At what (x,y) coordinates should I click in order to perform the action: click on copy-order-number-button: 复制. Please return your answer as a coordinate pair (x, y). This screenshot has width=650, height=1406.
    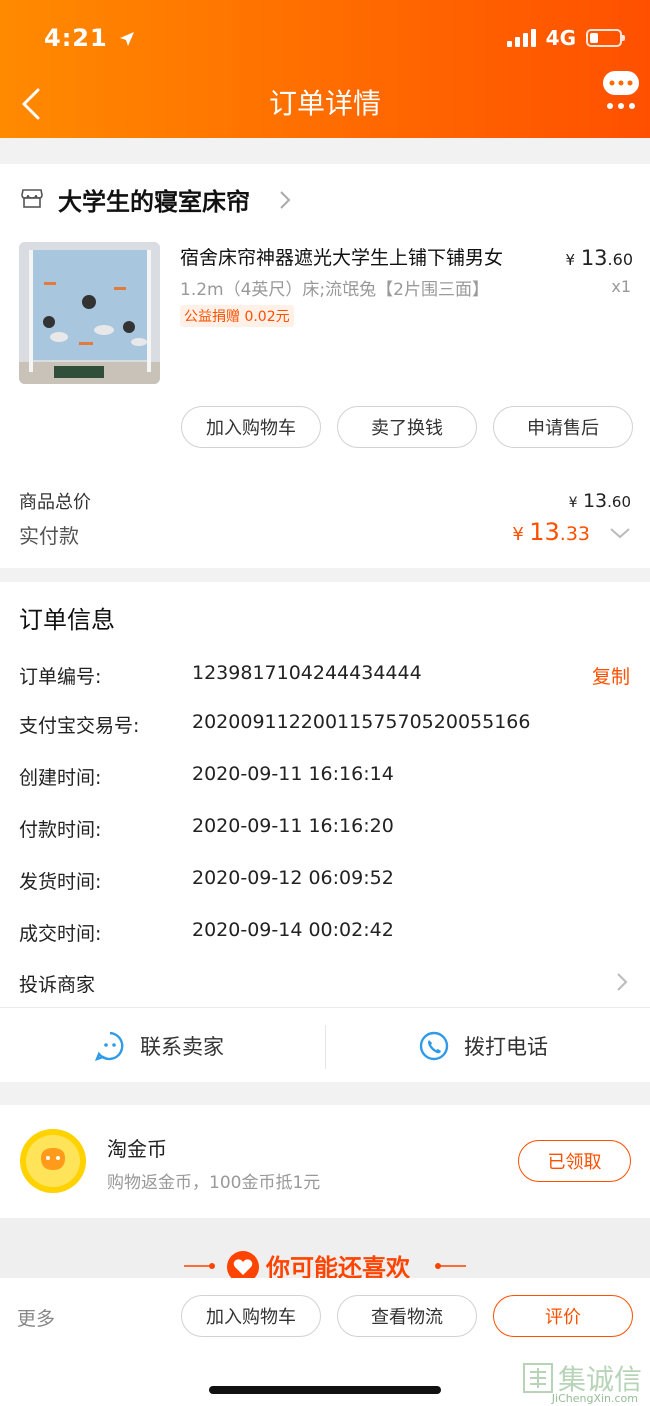
    Looking at the image, I should click on (611, 675).